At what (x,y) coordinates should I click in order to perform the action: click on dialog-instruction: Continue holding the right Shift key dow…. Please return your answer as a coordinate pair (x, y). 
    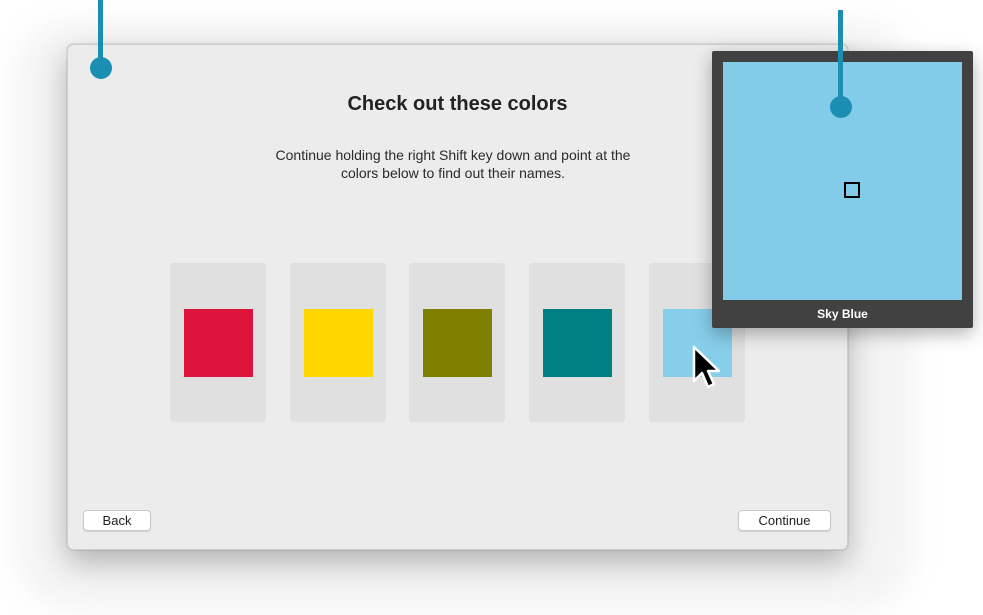
    Looking at the image, I should click on (453, 164).